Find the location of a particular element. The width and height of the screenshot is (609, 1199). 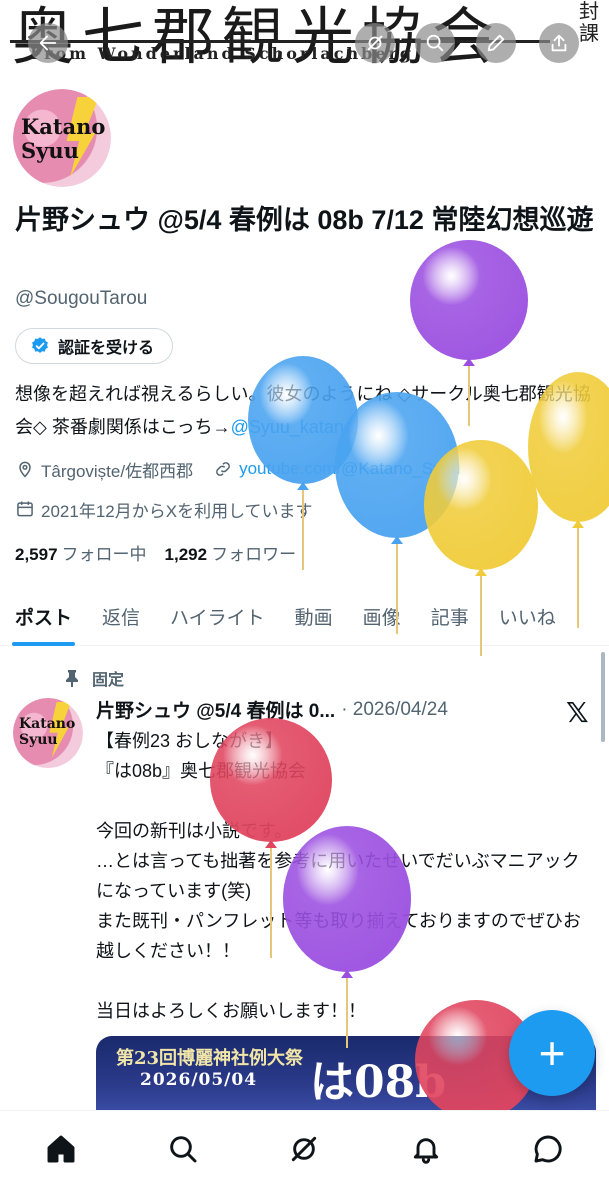

chat-bubble-icon is located at coordinates (548, 1149).